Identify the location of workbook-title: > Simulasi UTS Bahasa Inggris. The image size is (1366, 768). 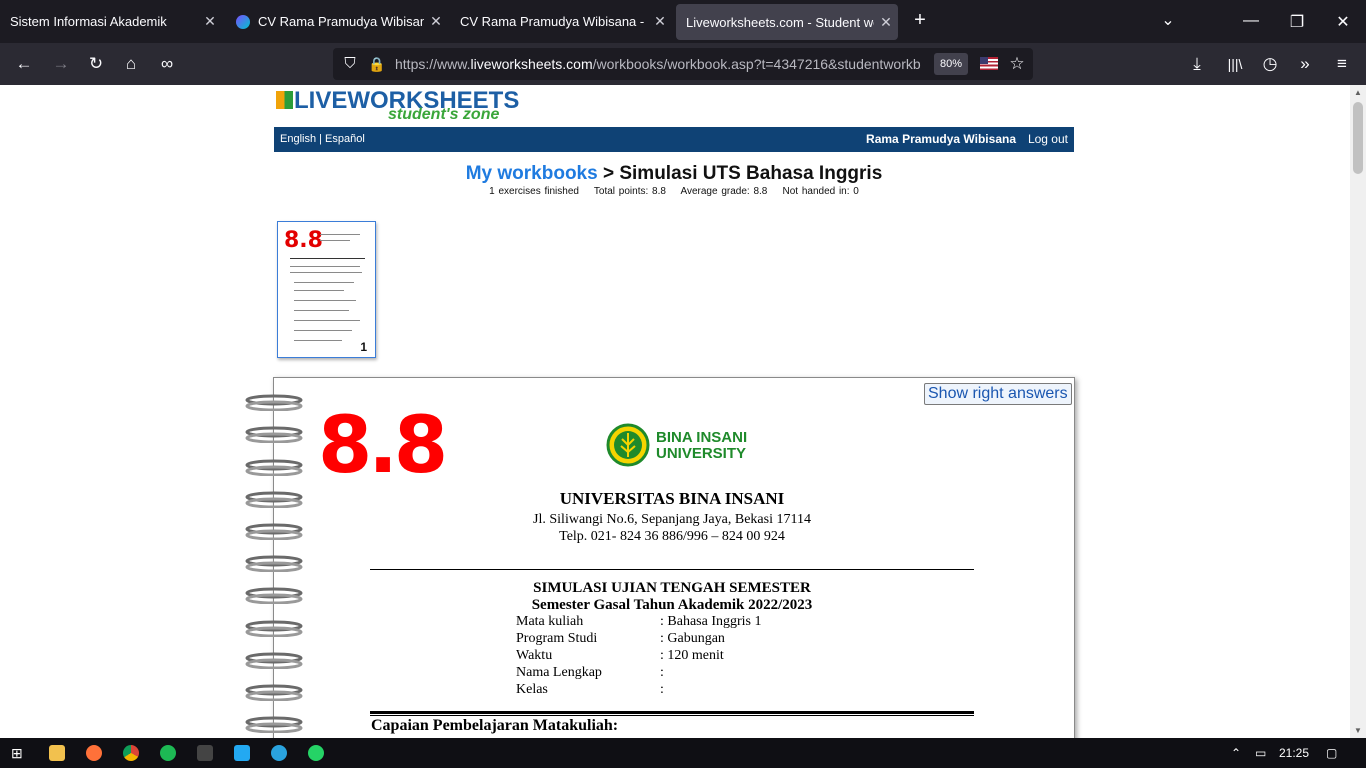
(740, 173).